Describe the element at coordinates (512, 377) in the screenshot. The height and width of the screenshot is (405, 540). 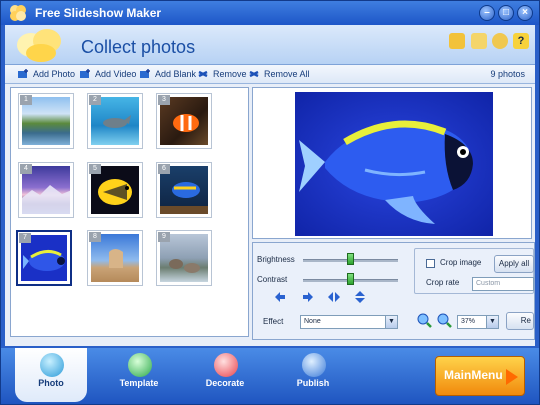
I see `arrow-right-icon` at that location.